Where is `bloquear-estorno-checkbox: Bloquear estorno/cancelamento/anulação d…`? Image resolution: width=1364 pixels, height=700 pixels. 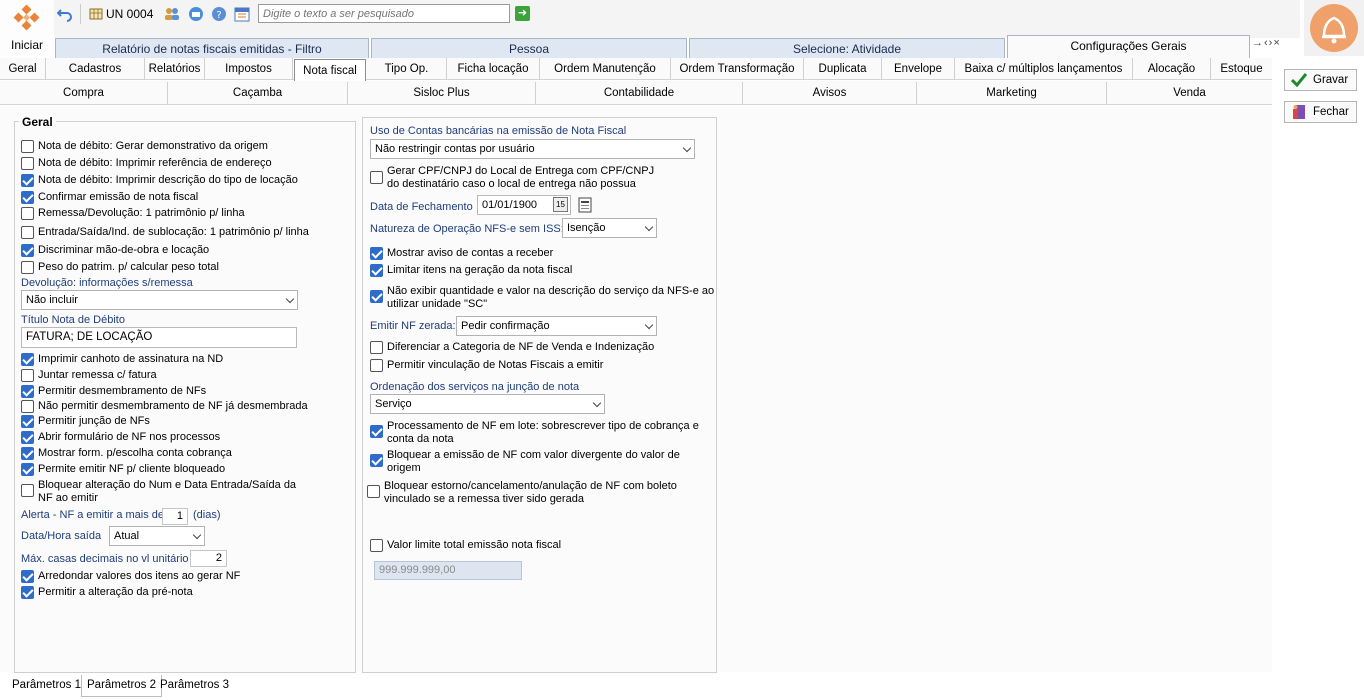 bloquear-estorno-checkbox: Bloquear estorno/cancelamento/anulação d… is located at coordinates (522, 493).